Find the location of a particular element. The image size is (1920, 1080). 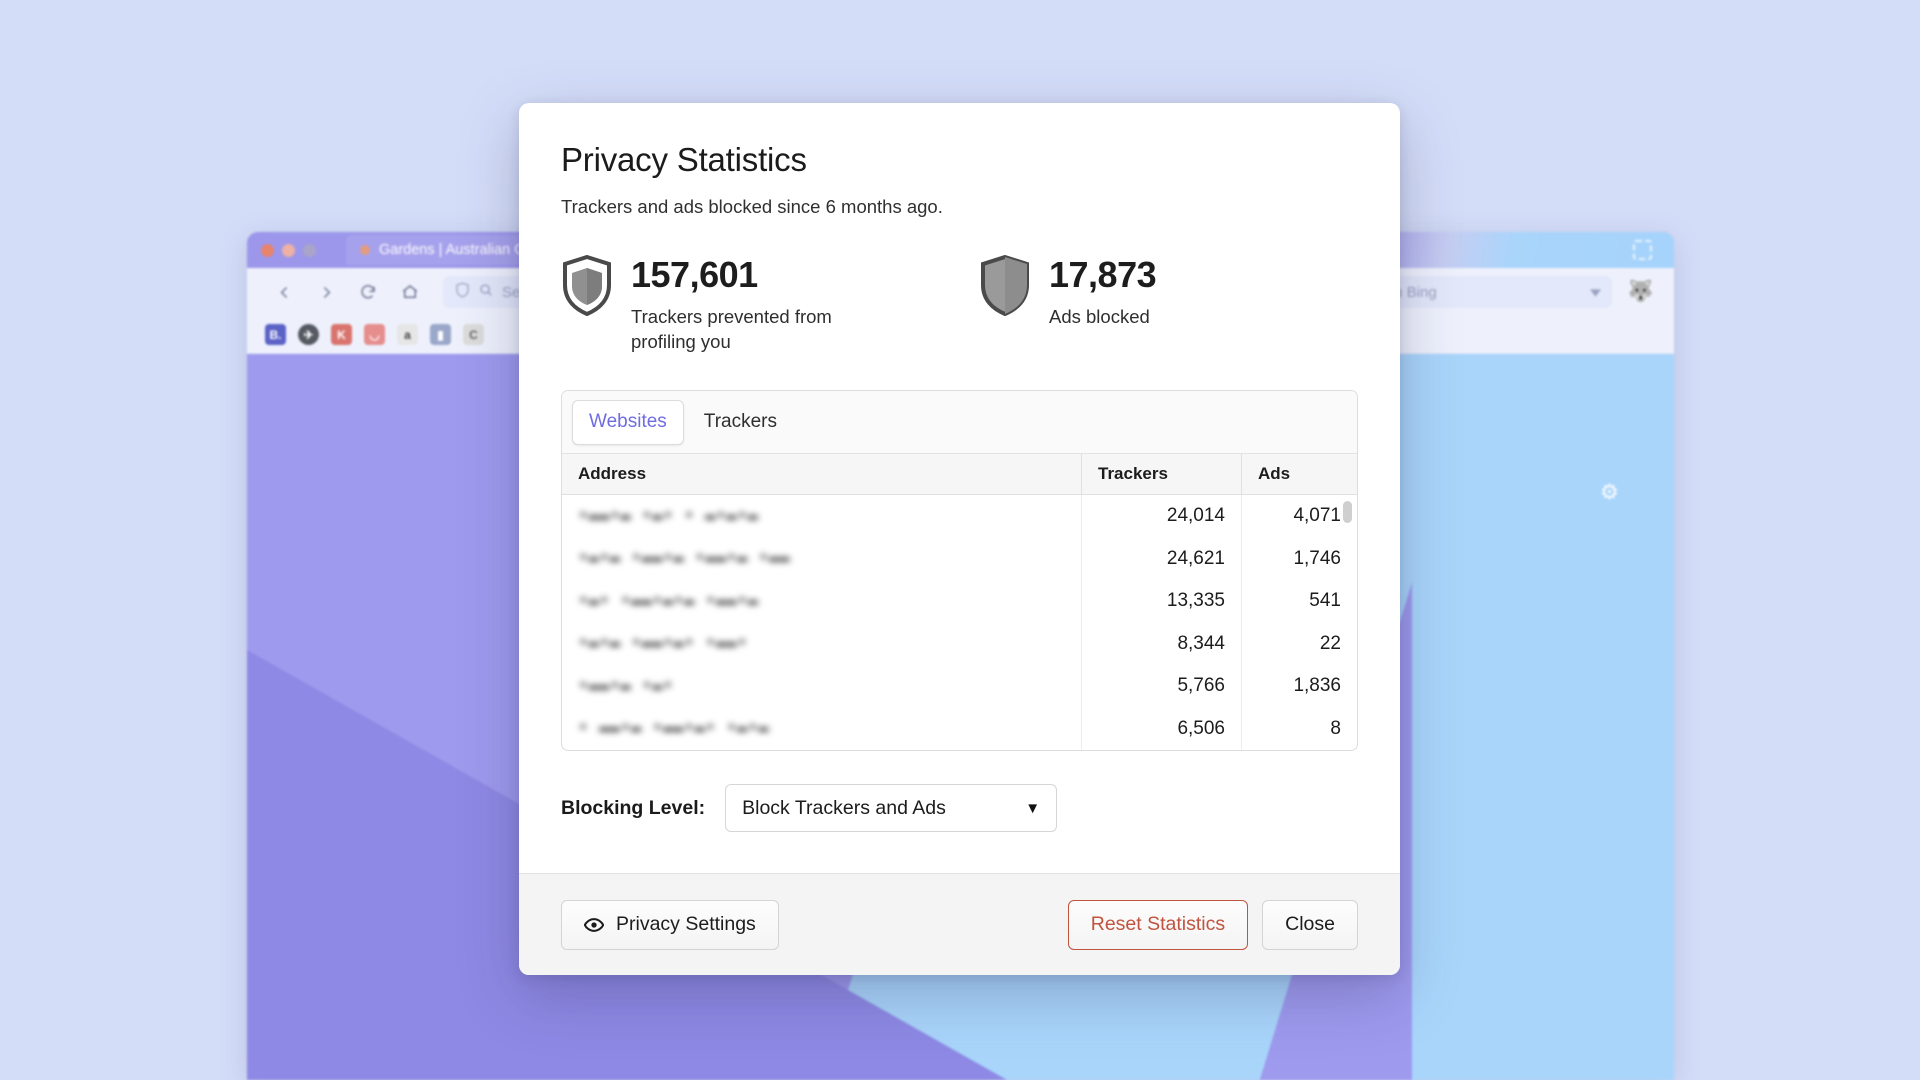

trackers-blocked-label: Trackers prevented from profiling you is located at coordinates (731, 329).